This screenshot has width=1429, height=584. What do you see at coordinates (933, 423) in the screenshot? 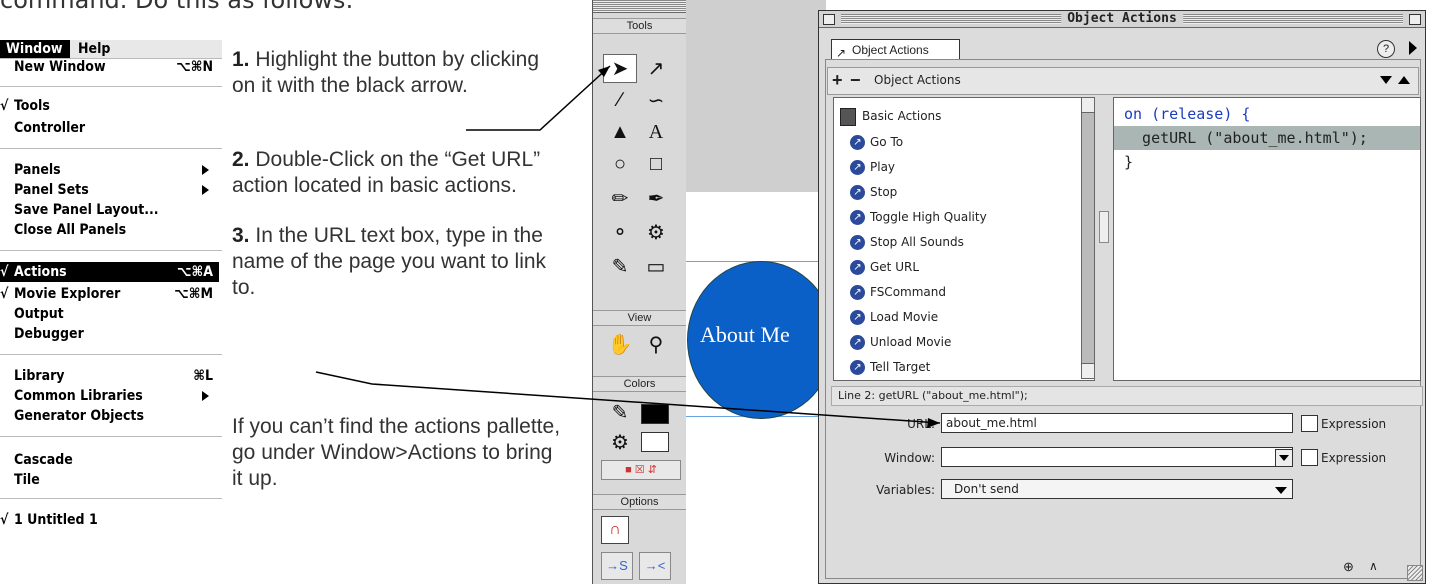
I see `arrowhead` at bounding box center [933, 423].